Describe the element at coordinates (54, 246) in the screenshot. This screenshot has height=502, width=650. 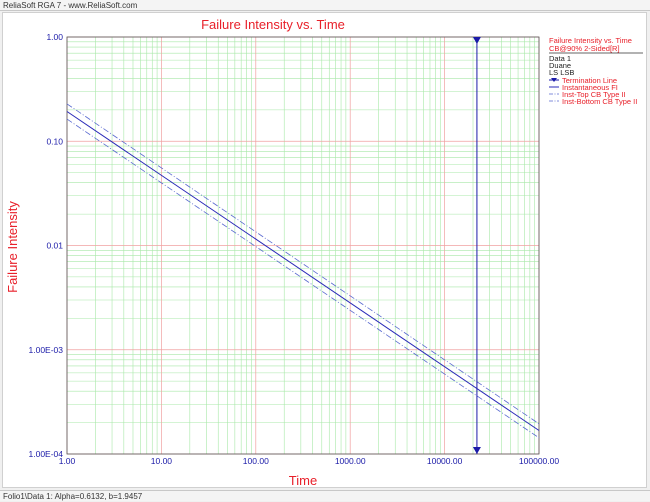
I see `y-tick-label: 0.01` at that location.